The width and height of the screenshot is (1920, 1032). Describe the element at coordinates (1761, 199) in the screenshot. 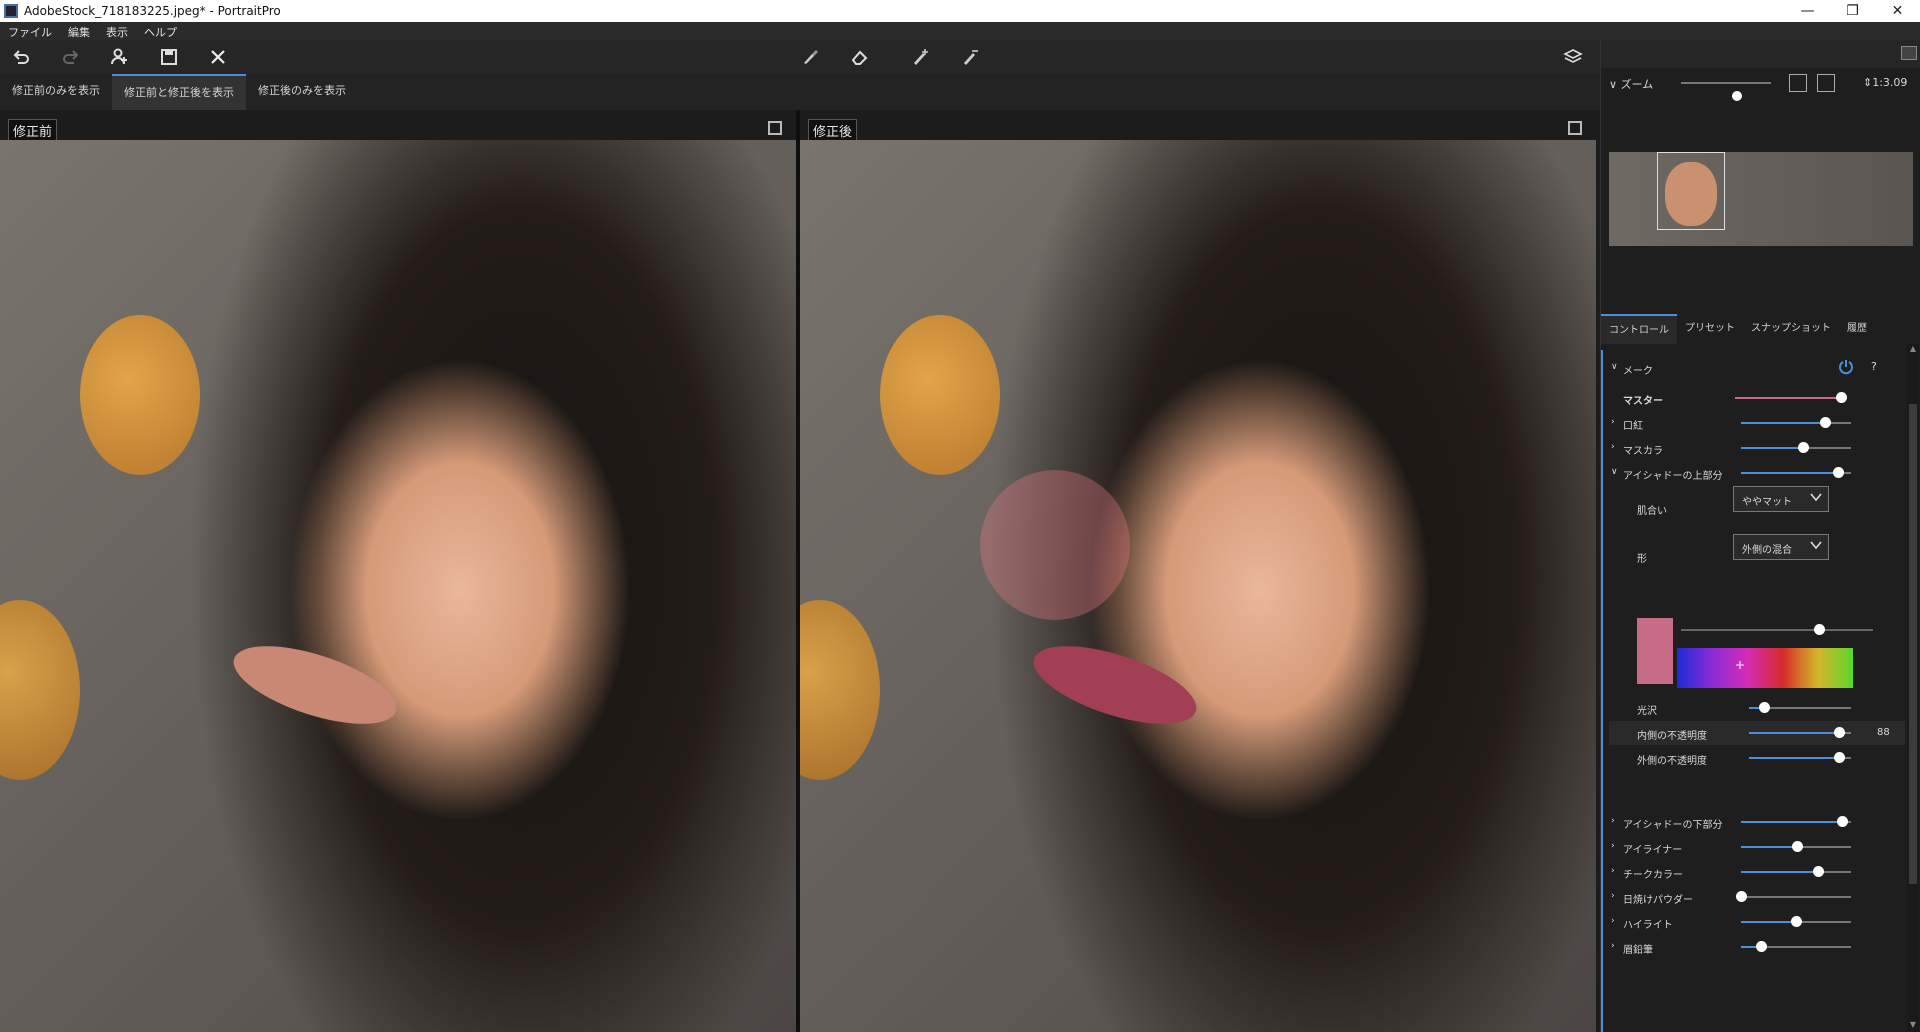

I see `navigator-thumbnail` at that location.